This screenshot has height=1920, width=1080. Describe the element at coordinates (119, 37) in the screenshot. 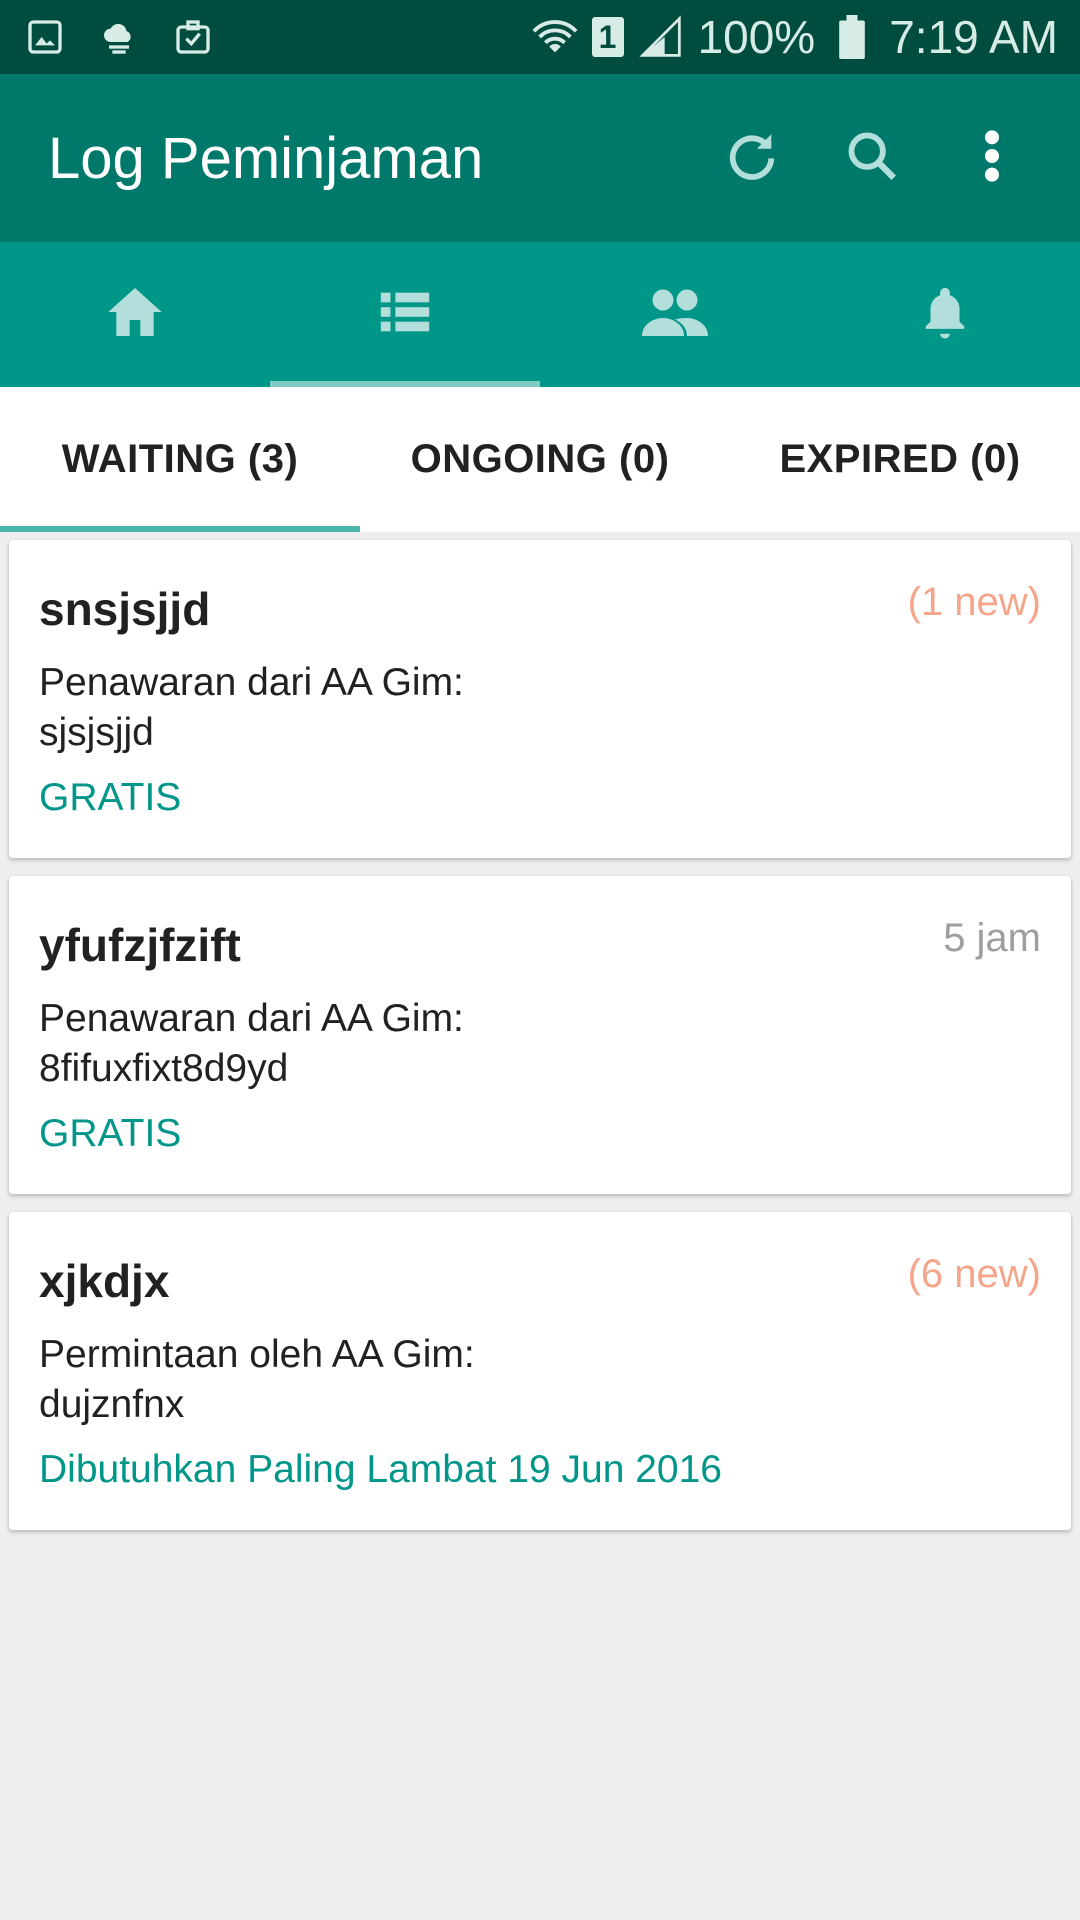

I see `cloud-icon` at that location.